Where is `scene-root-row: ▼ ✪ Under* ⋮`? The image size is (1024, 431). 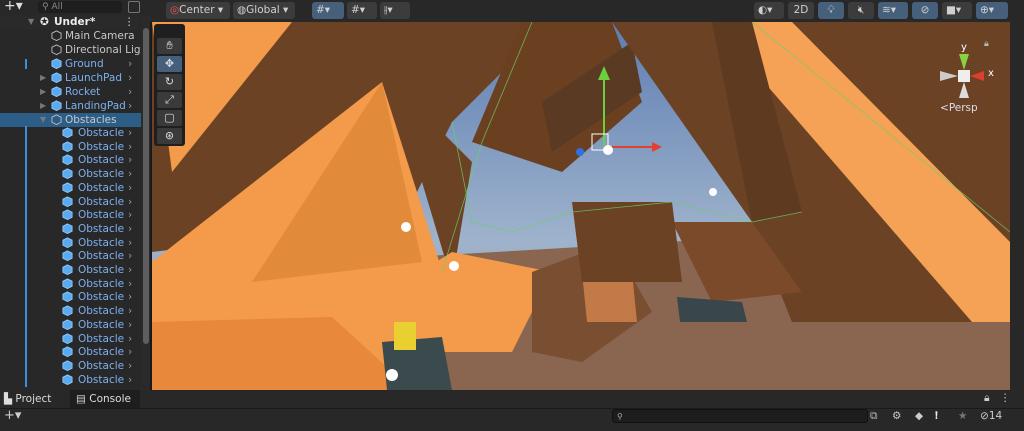 scene-root-row: ▼ ✪ Under* ⋮ is located at coordinates (70, 22).